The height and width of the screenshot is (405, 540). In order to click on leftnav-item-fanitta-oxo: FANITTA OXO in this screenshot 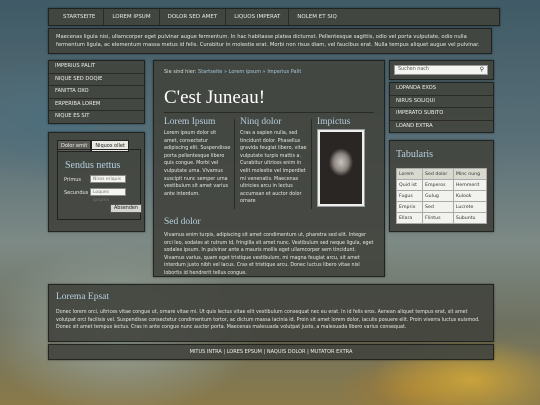, I will do `click(96, 92)`.